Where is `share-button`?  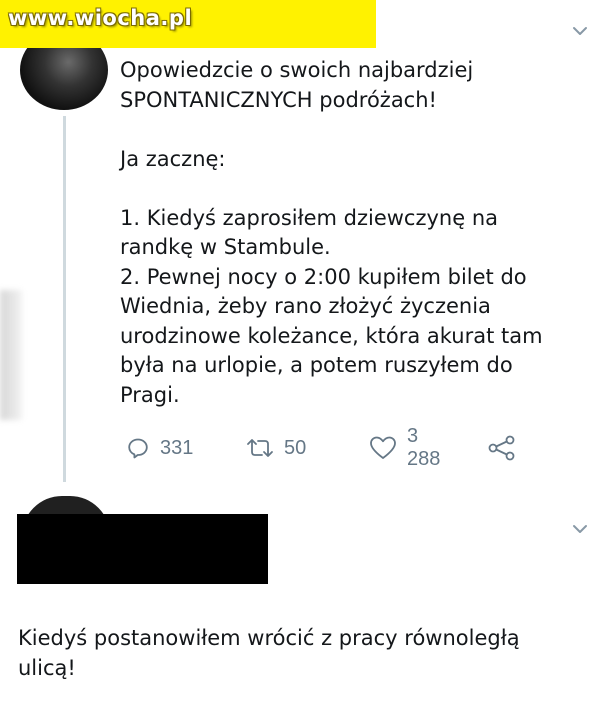
share-button is located at coordinates (502, 448).